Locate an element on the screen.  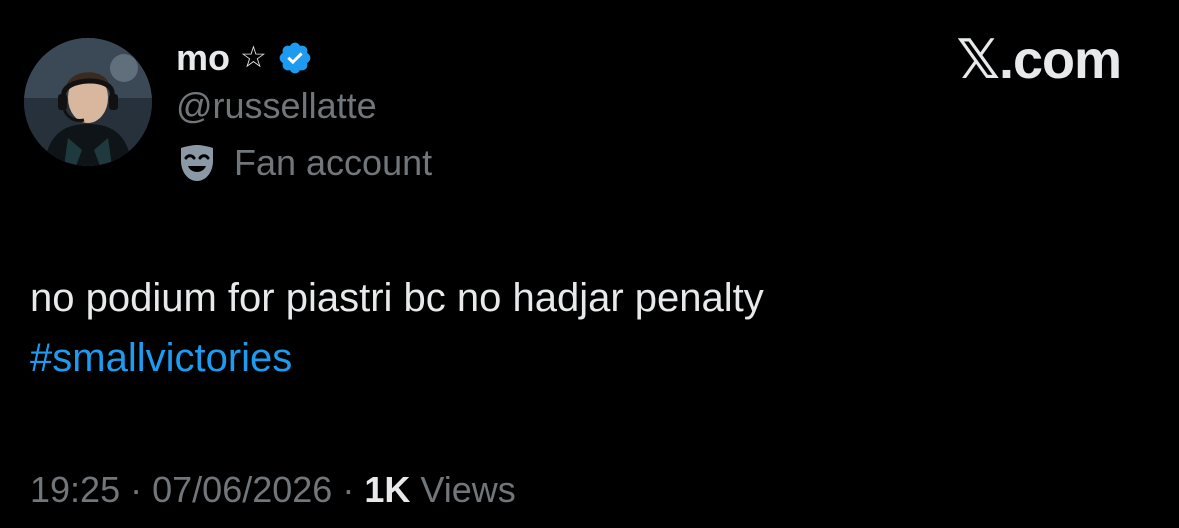
theater-mask-icon is located at coordinates (197, 163).